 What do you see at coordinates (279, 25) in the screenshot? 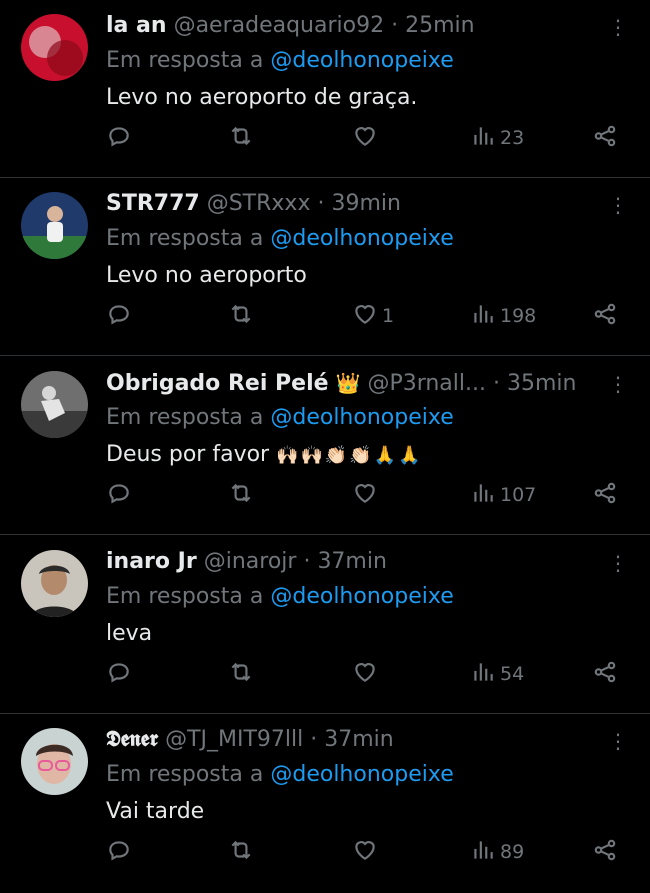
I see `user-handle: @aeradeaquario92` at bounding box center [279, 25].